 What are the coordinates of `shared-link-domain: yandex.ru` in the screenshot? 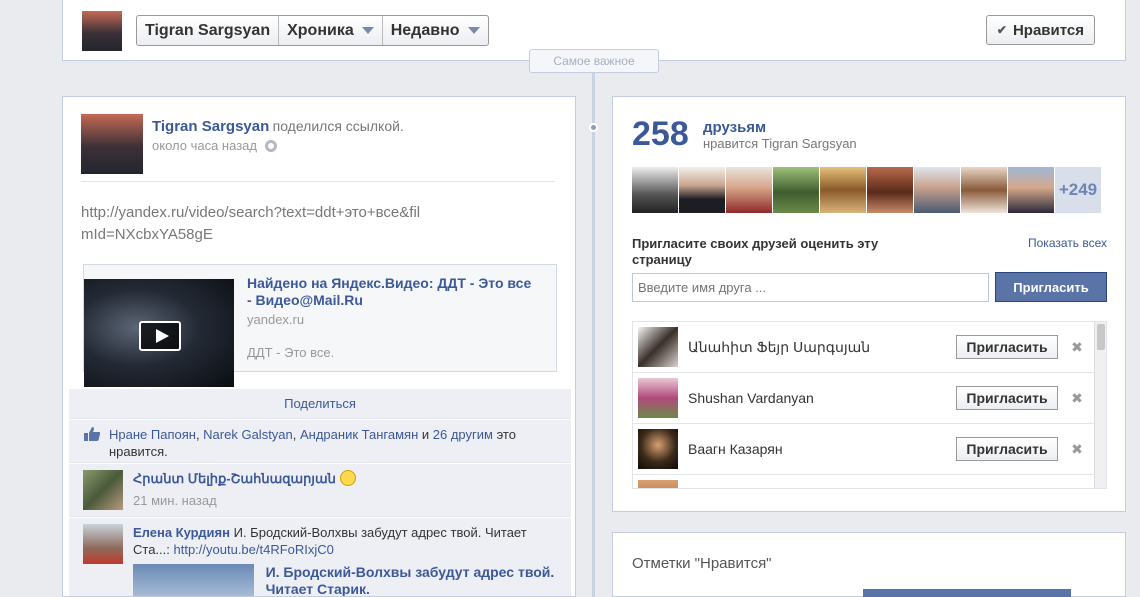 It's located at (276, 319).